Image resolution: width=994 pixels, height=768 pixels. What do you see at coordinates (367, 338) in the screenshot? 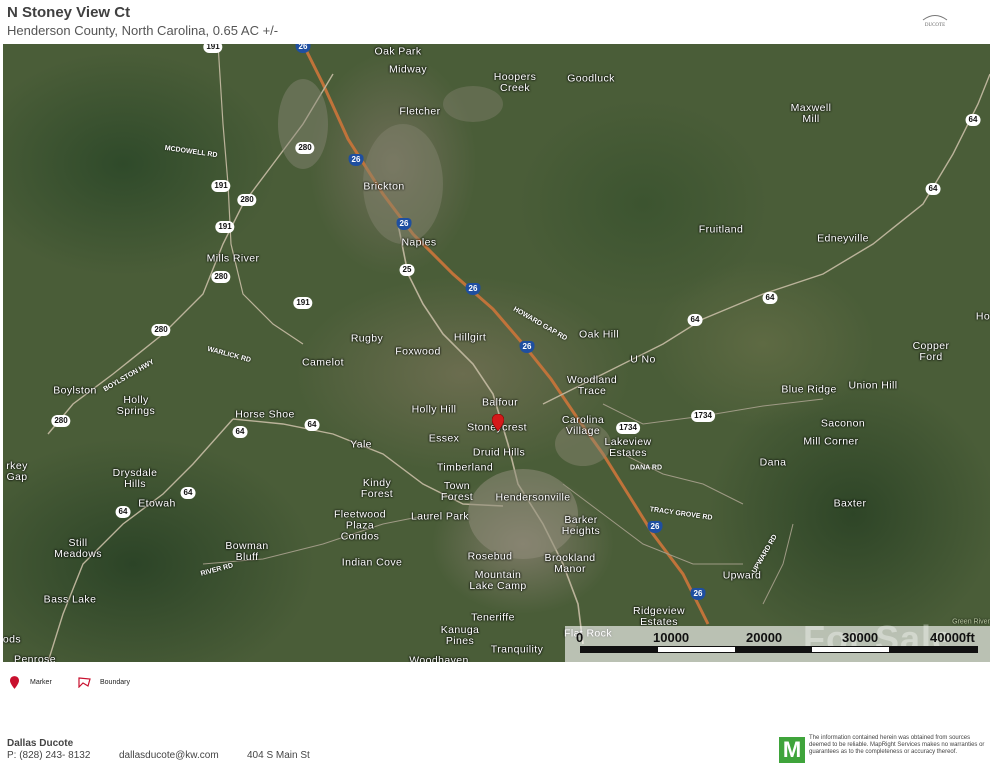
I see `place-label-rugby: Rugby` at bounding box center [367, 338].